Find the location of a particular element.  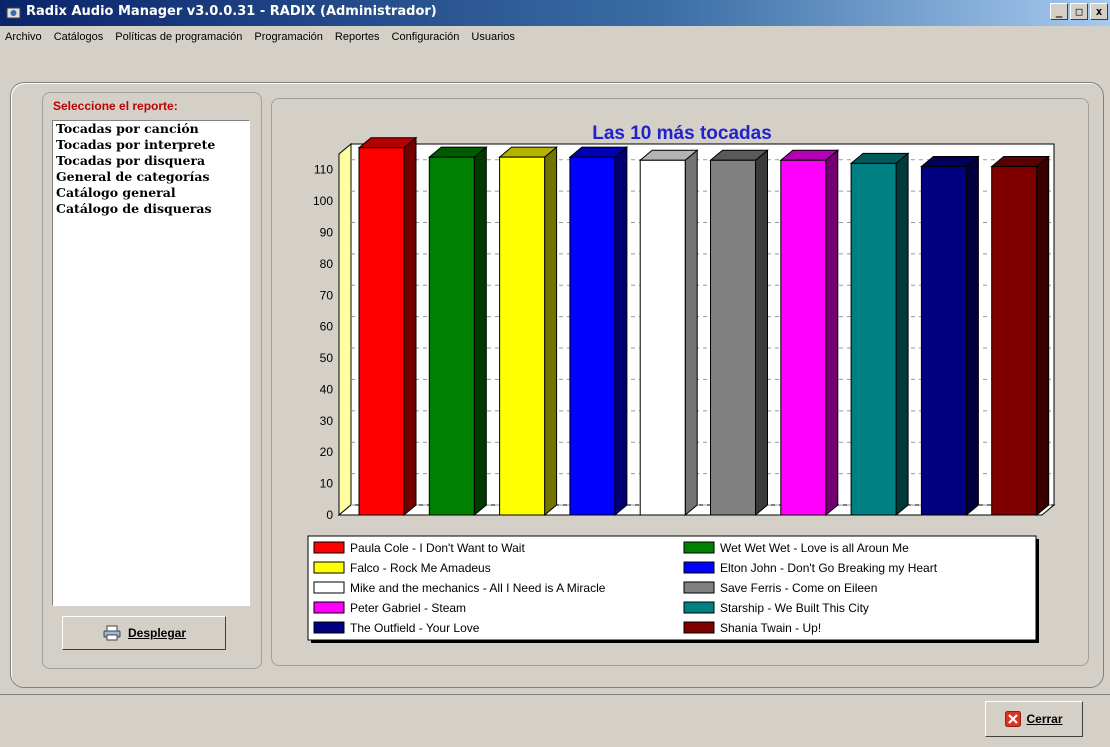

menu-configuracion: Configuración is located at coordinates (427, 37).